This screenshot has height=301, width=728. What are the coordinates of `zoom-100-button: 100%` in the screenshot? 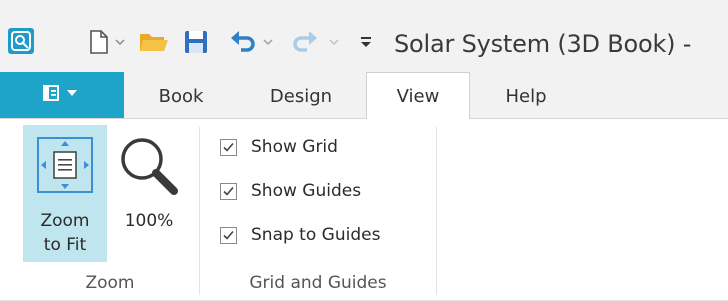 It's located at (149, 181).